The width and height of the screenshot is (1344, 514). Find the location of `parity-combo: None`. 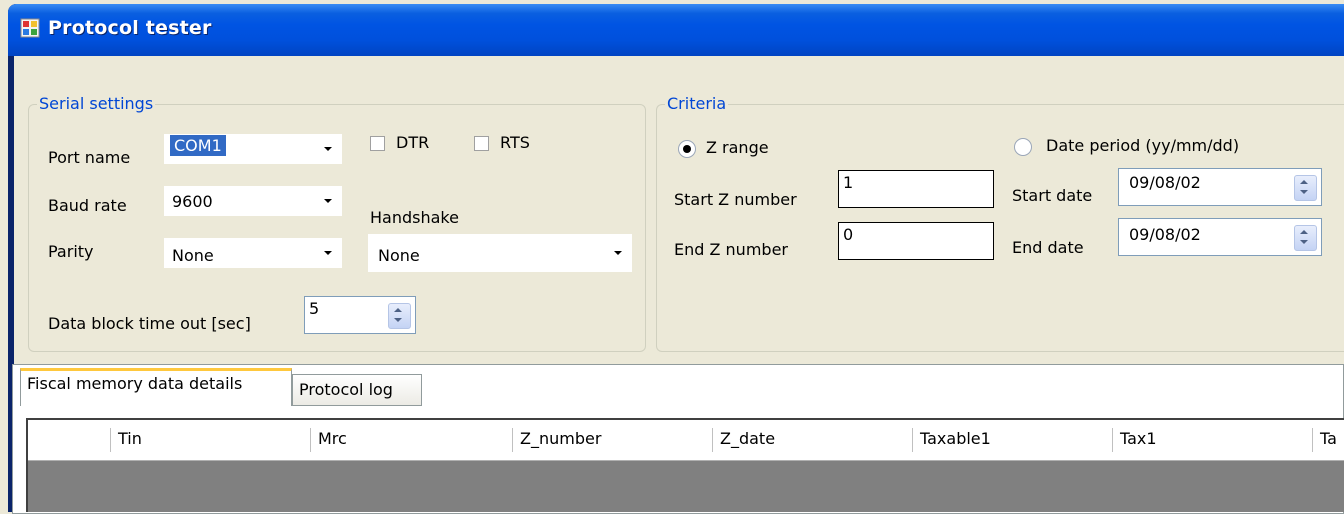

parity-combo: None is located at coordinates (253, 253).